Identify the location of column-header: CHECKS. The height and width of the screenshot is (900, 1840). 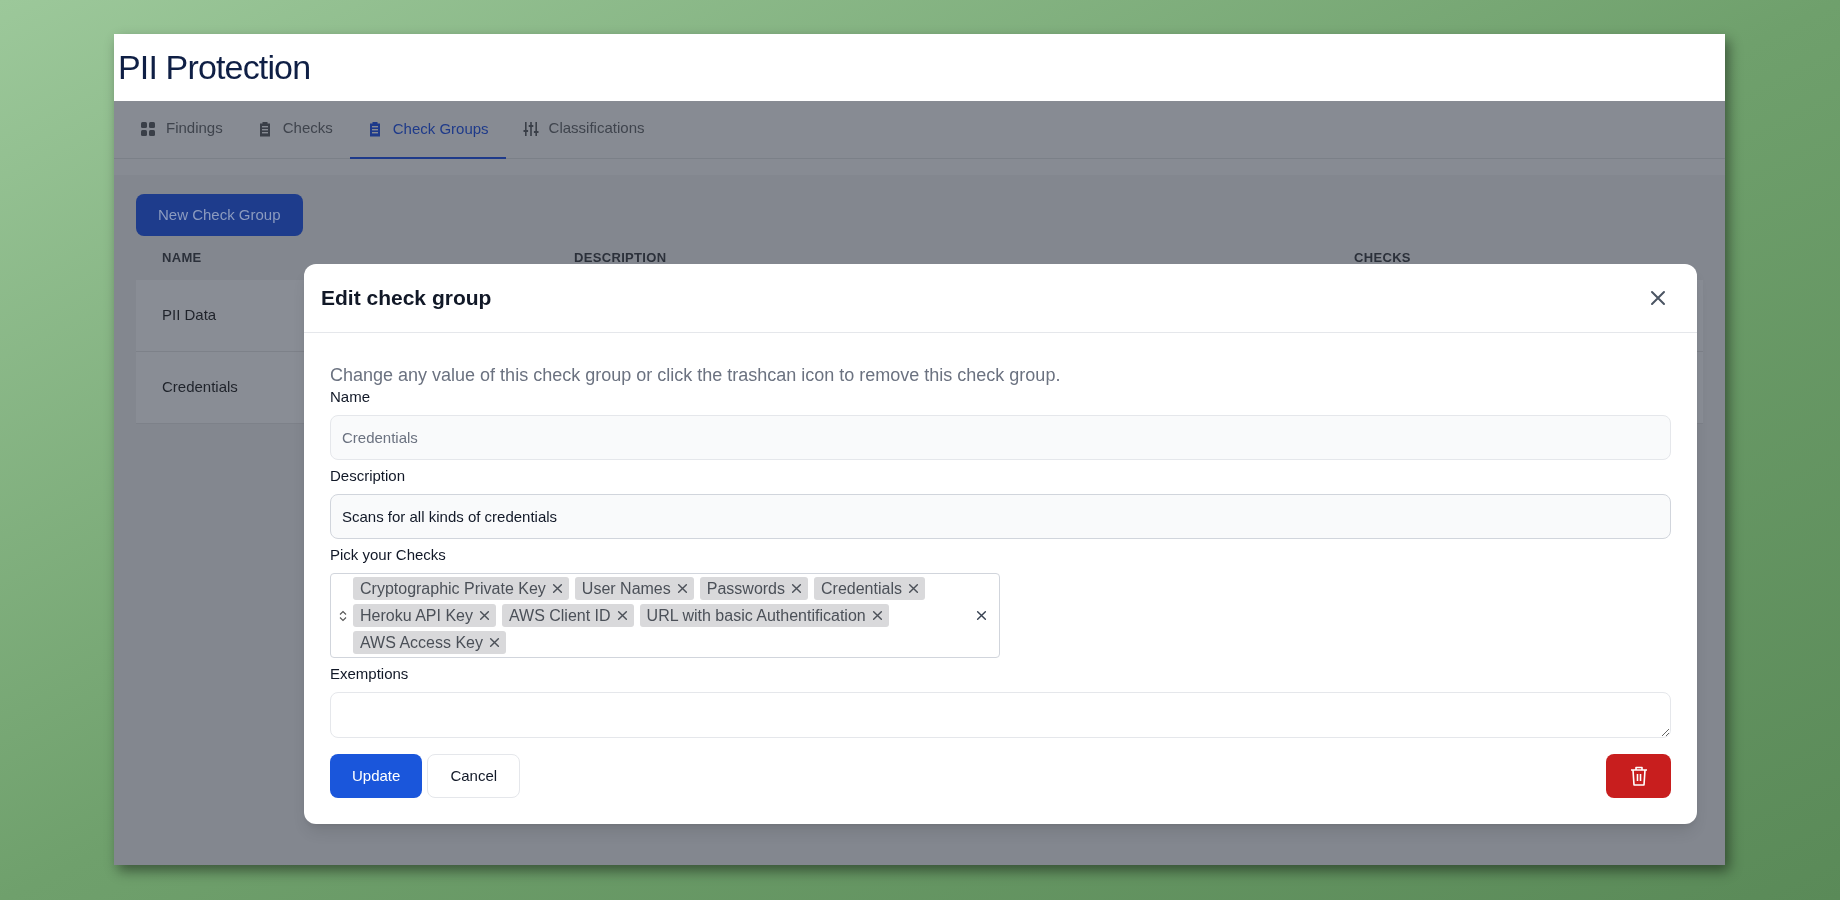
(1383, 258).